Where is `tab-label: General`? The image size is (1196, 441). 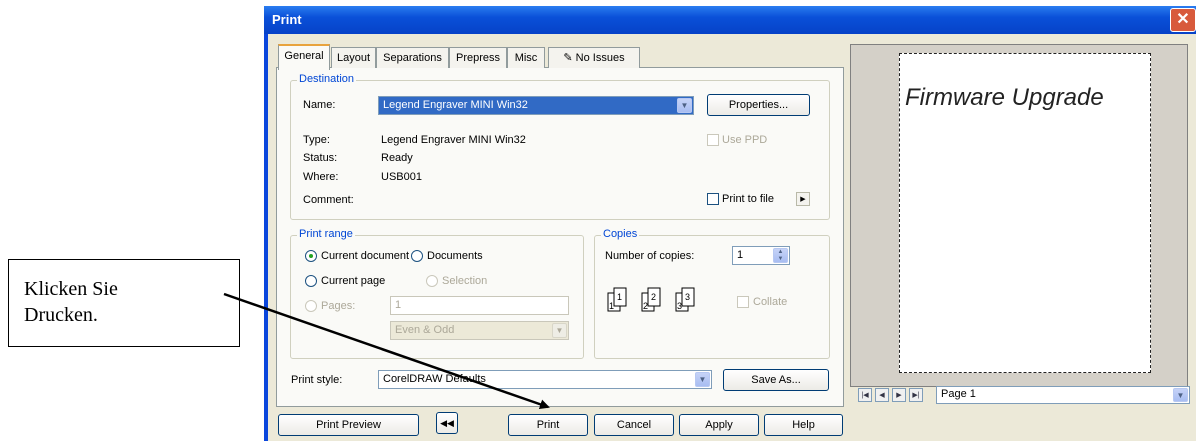 tab-label: General is located at coordinates (304, 56).